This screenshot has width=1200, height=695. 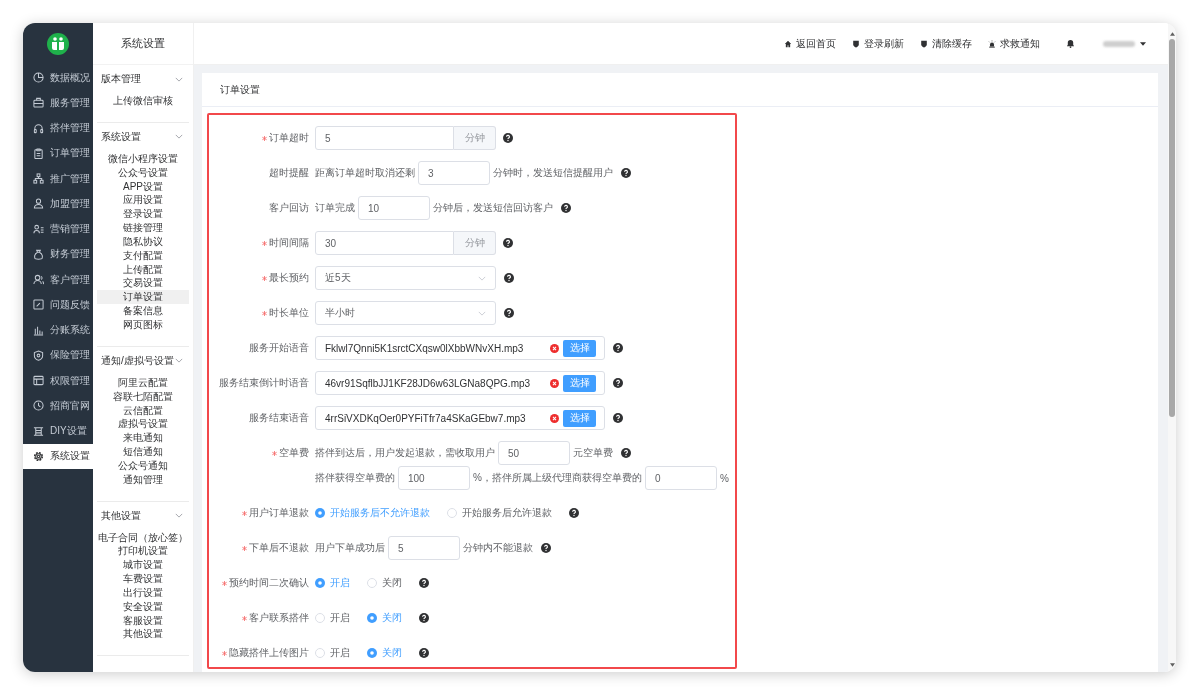 I want to click on group-header: 系统设置, so click(x=143, y=136).